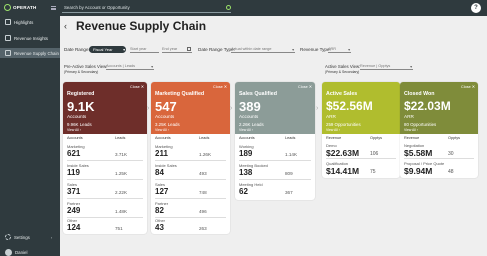  What do you see at coordinates (121, 154) in the screenshot?
I see `row-subvalue: 3.71K` at bounding box center [121, 154].